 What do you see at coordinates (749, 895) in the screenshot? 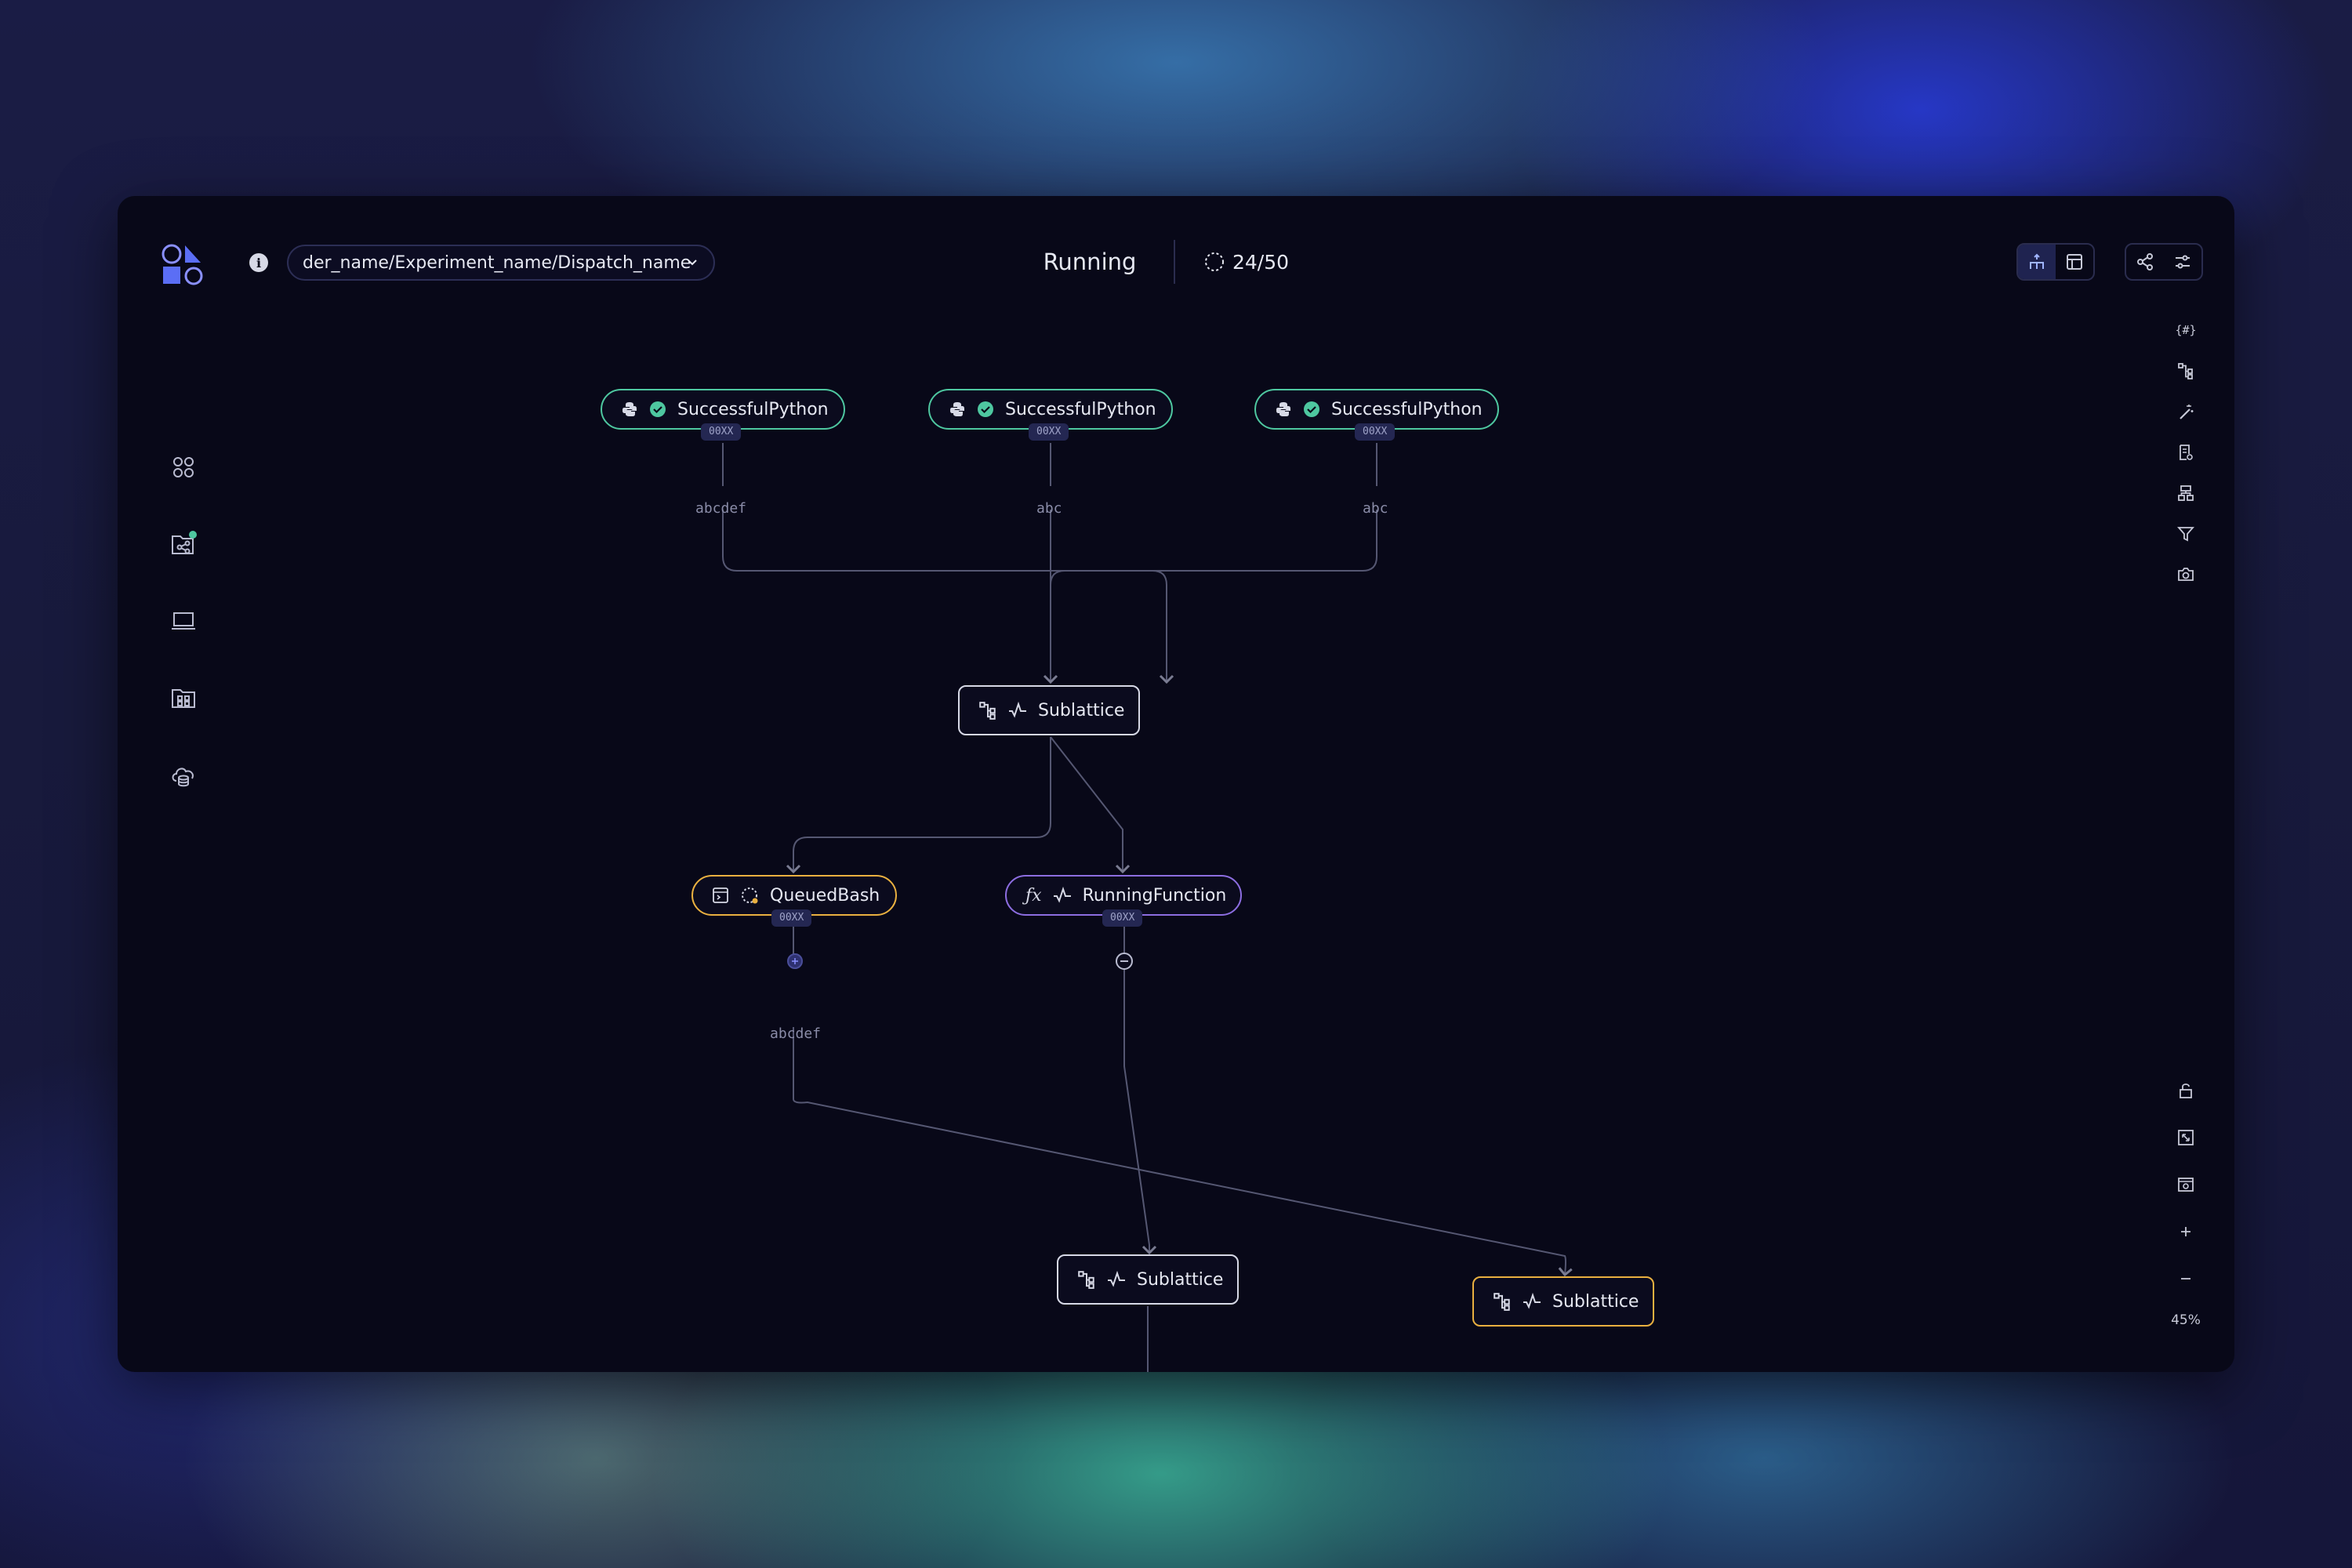
I see `queued-spinner-icon` at bounding box center [749, 895].